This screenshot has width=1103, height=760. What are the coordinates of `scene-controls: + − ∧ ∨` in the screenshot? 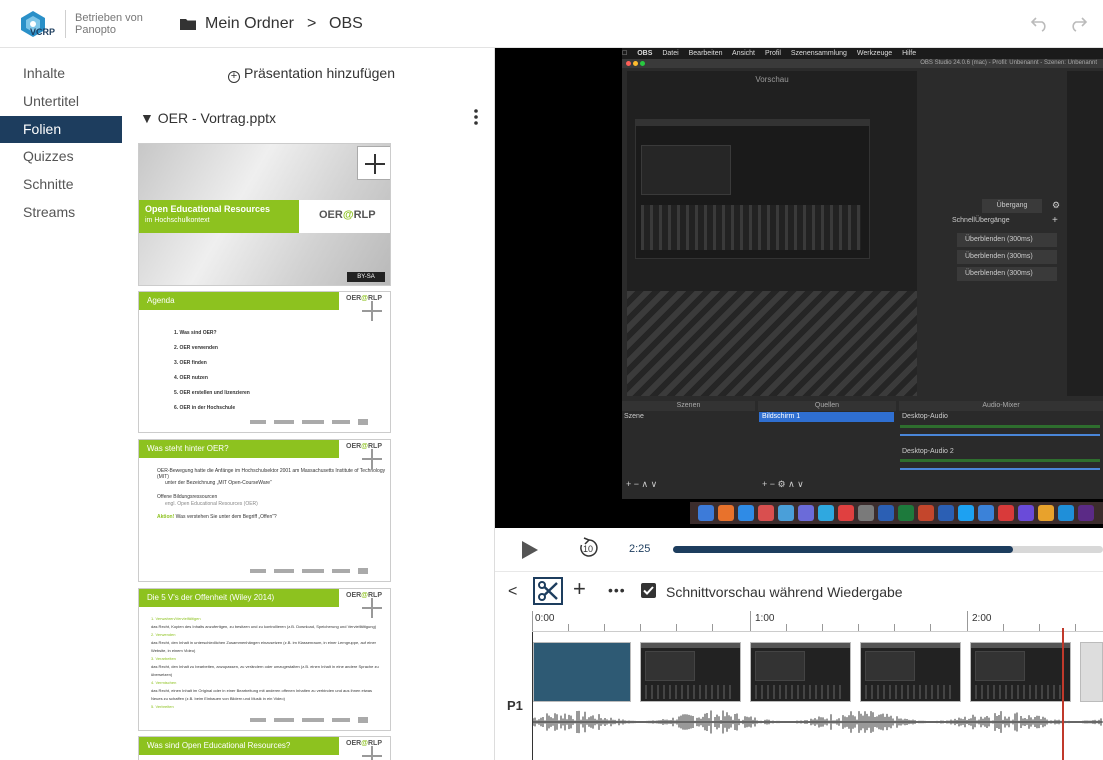 It's located at (642, 484).